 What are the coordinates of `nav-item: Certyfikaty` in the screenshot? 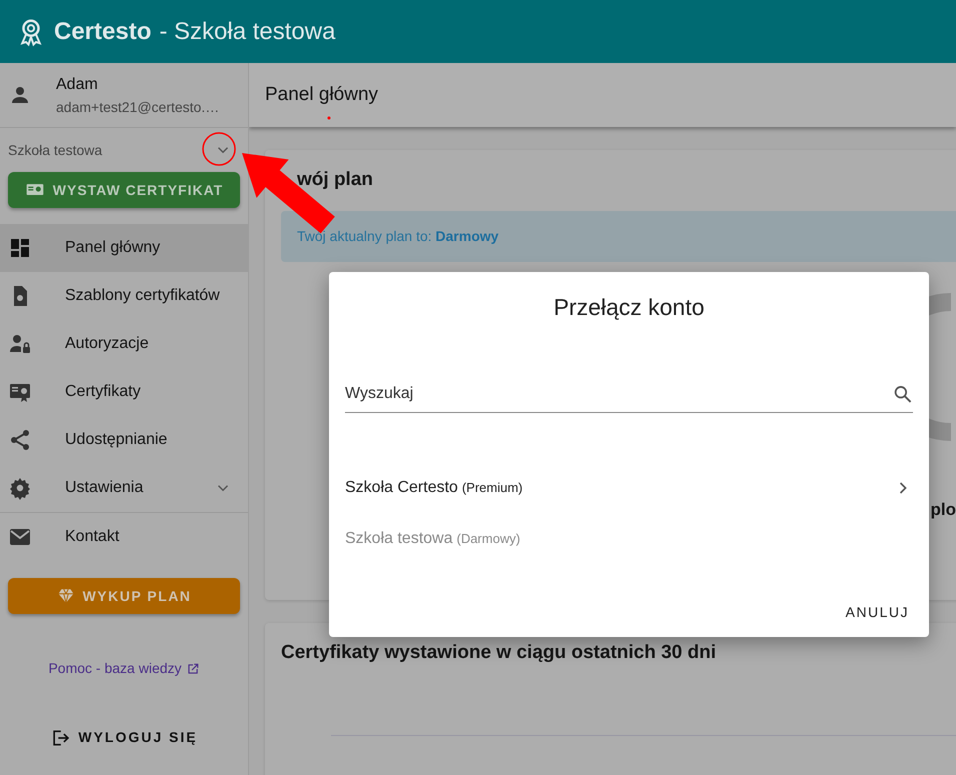 It's located at (124, 392).